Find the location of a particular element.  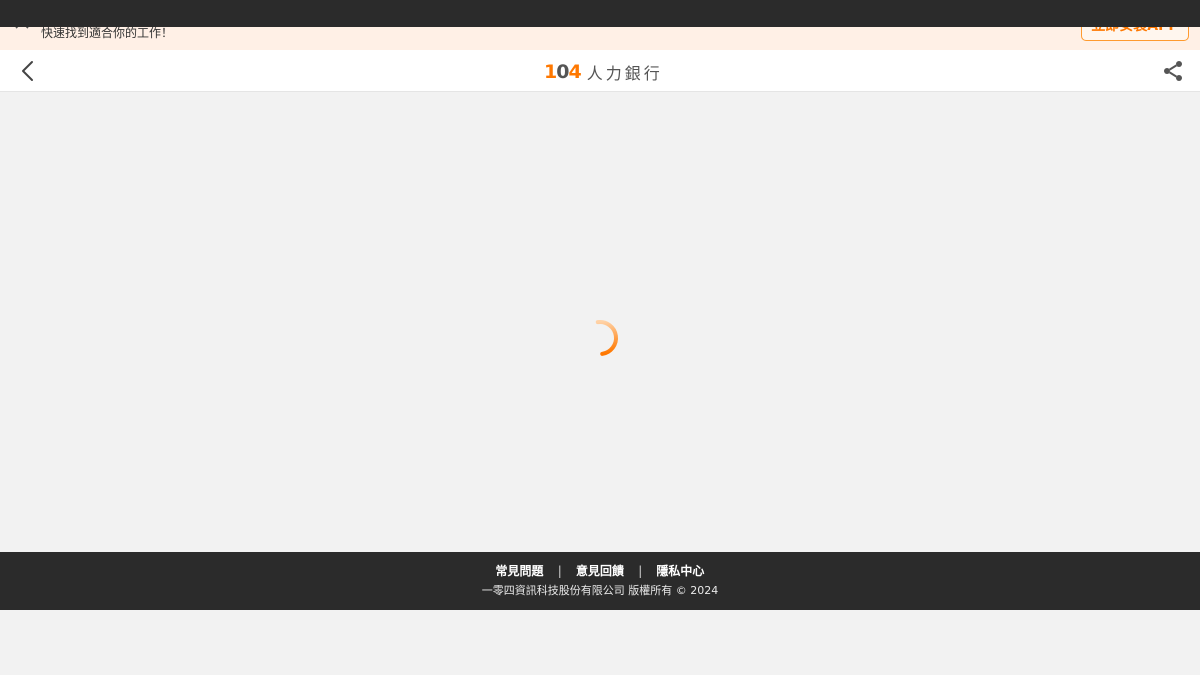

logo-name: 人力銀行 is located at coordinates (624, 73).